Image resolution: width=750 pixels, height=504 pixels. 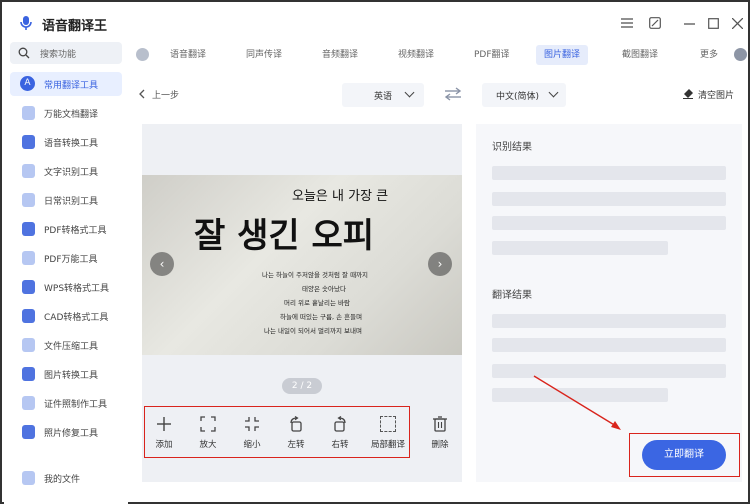 What do you see at coordinates (416, 55) in the screenshot?
I see `tab-video-translation: 视频翻译` at bounding box center [416, 55].